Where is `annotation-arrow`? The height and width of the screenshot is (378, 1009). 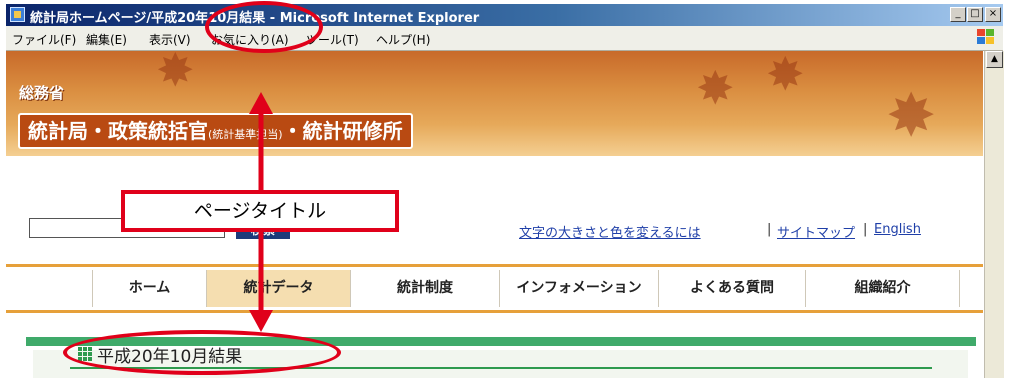 annotation-arrow is located at coordinates (261, 212).